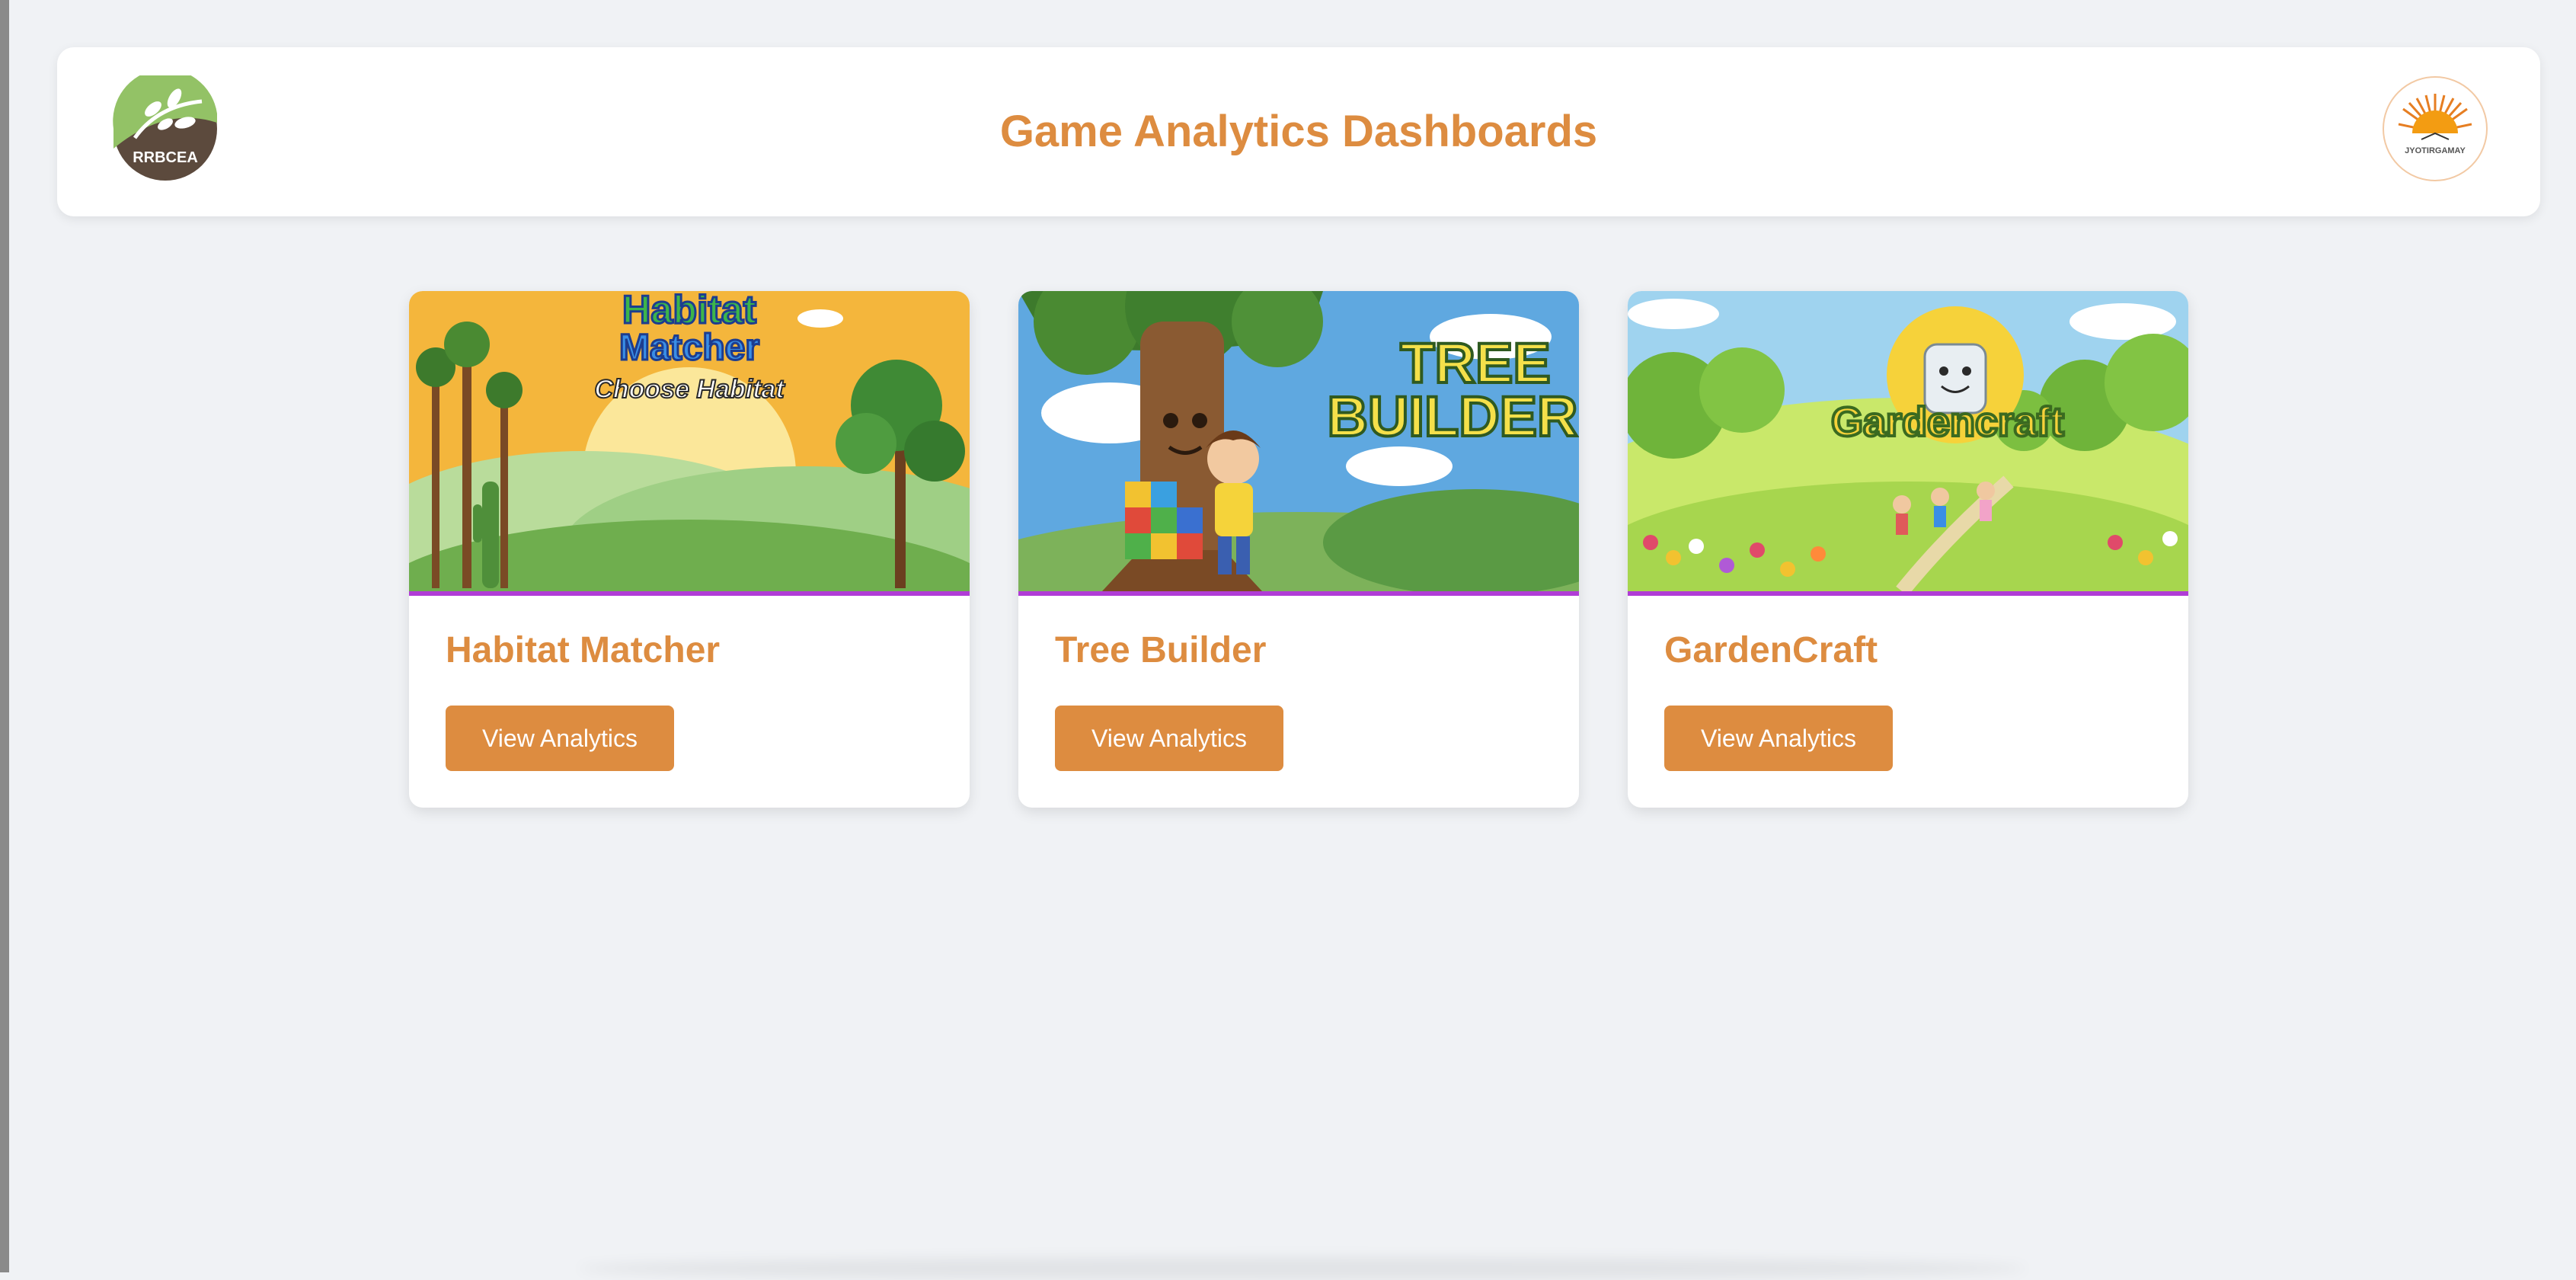 The height and width of the screenshot is (1280, 2576). I want to click on page-header: RRBCEA Game Analytics Dashboards JYOTIRG, so click(1299, 131).